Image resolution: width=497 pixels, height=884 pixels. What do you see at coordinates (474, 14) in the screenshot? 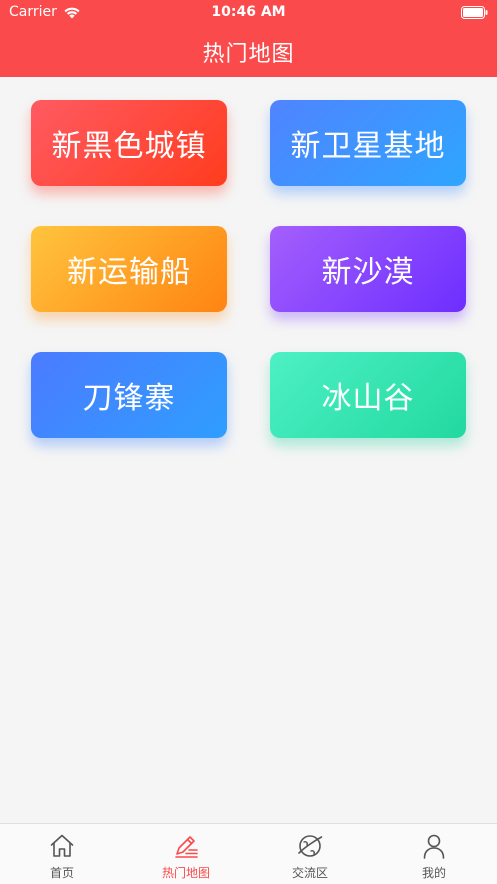
I see `battery-icon` at bounding box center [474, 14].